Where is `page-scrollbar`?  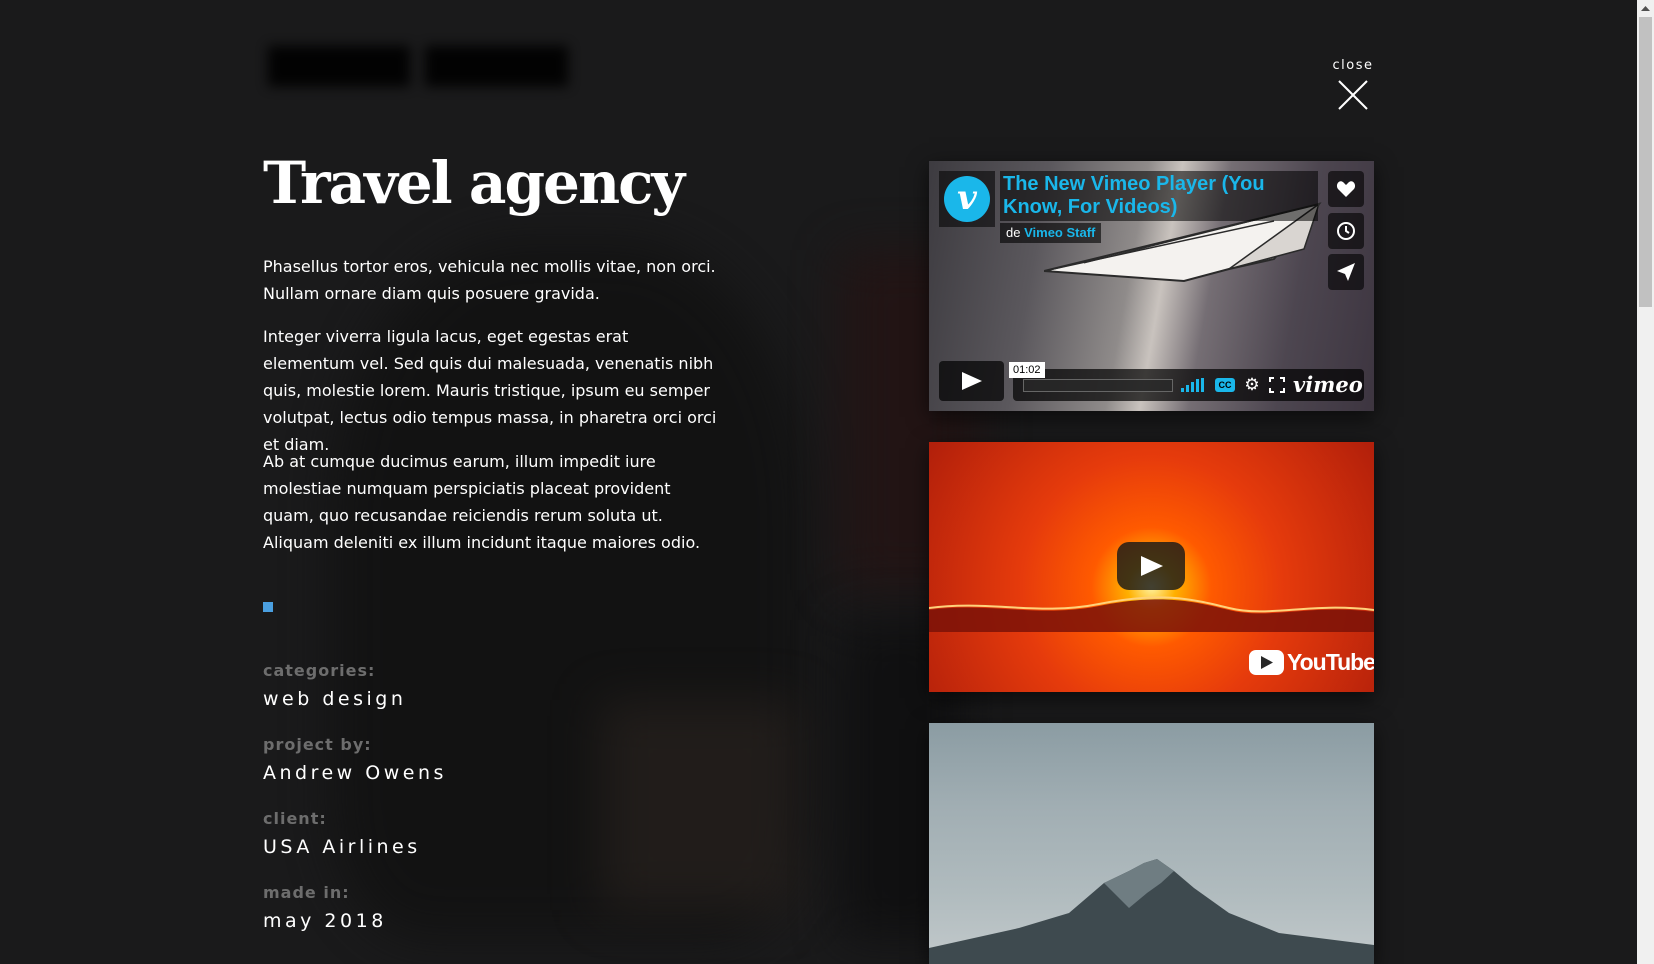 page-scrollbar is located at coordinates (1645, 482).